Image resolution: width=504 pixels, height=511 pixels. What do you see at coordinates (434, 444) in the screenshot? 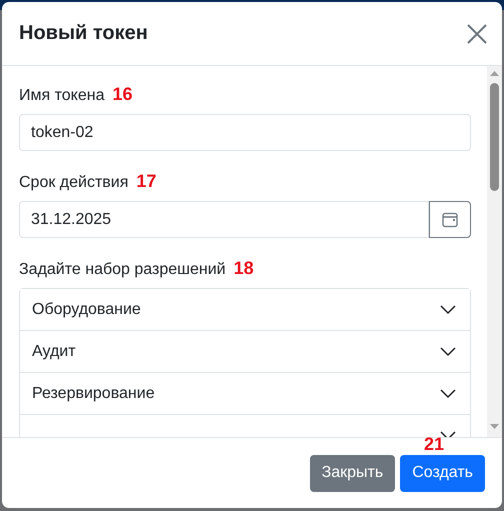
I see `annotation-number: 21` at bounding box center [434, 444].